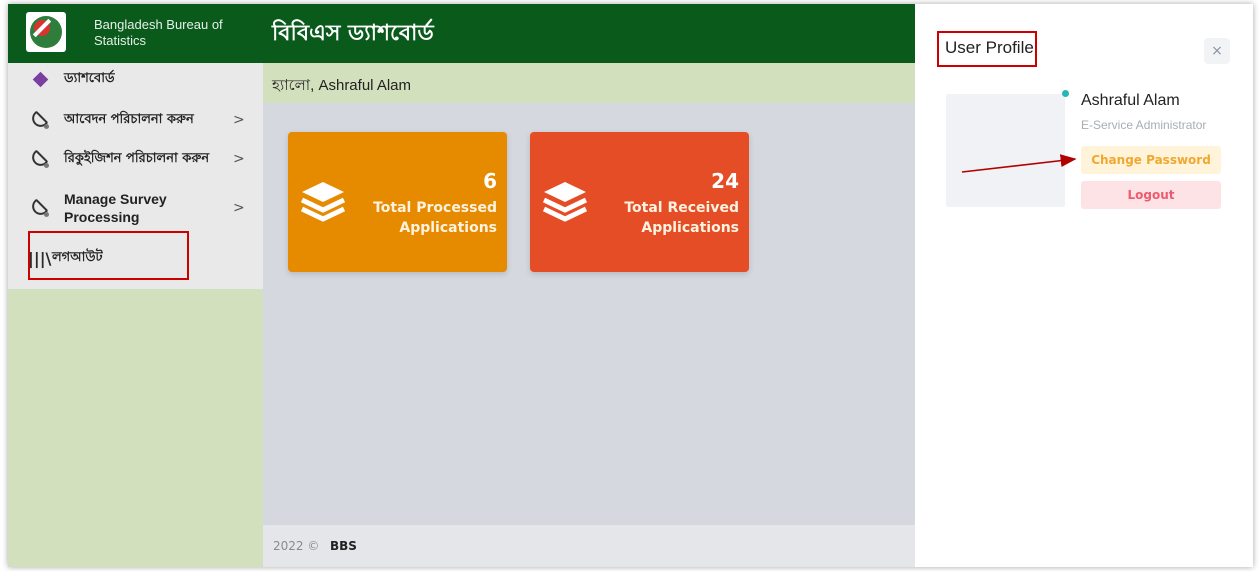  What do you see at coordinates (296, 546) in the screenshot?
I see `footer-year: 2022 ©` at bounding box center [296, 546].